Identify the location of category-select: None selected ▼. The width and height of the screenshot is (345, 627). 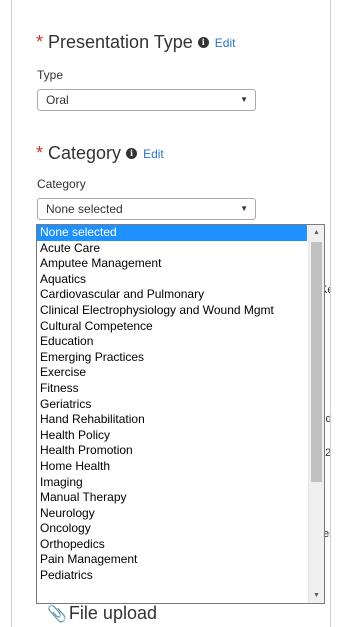
(146, 209).